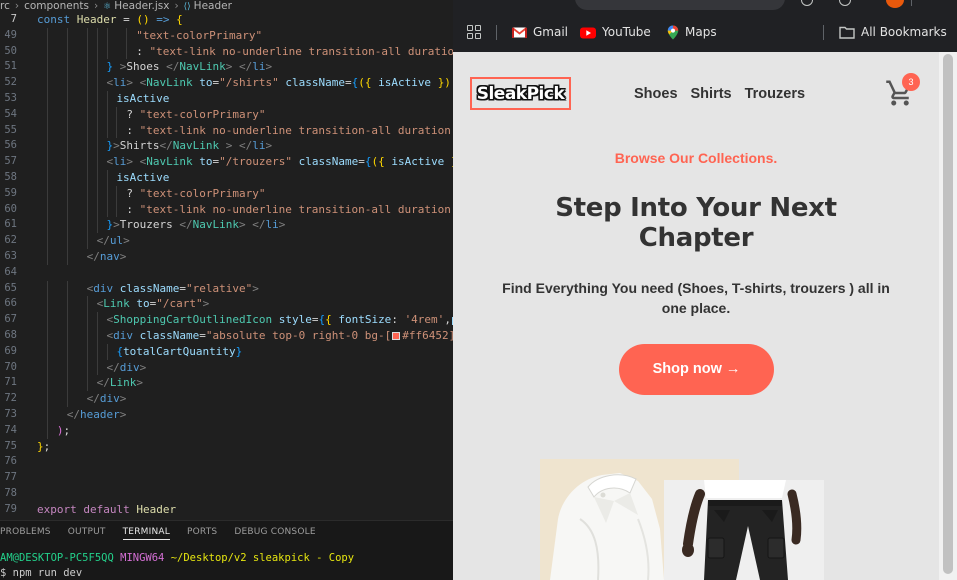  I want to click on breadcrumb-symbol: Header, so click(213, 6).